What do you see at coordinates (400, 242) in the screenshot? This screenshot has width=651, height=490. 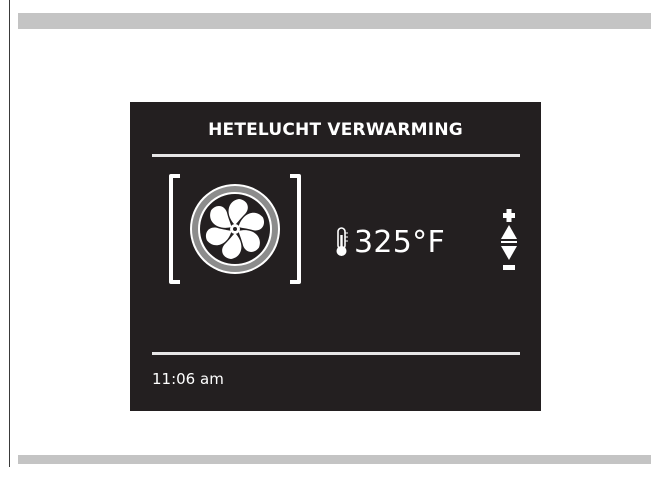 I see `temperature-value: 325°F` at bounding box center [400, 242].